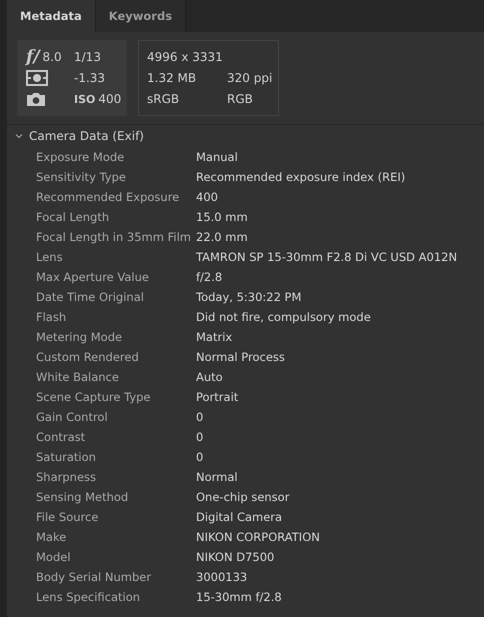 The height and width of the screenshot is (617, 484). I want to click on field-label: Lens, so click(50, 257).